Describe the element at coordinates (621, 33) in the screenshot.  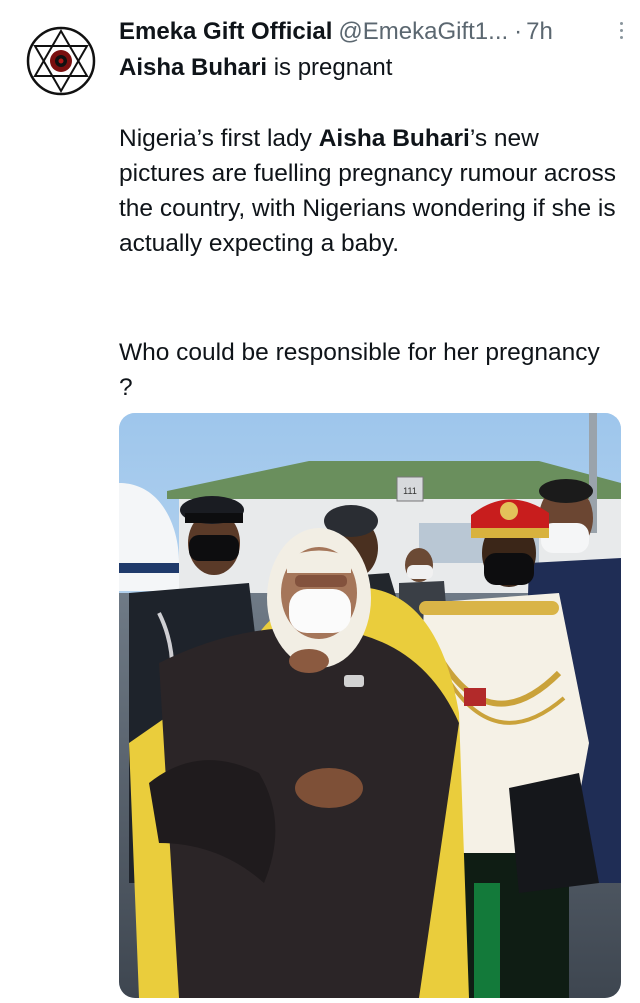
I see `more-vertical-icon` at that location.